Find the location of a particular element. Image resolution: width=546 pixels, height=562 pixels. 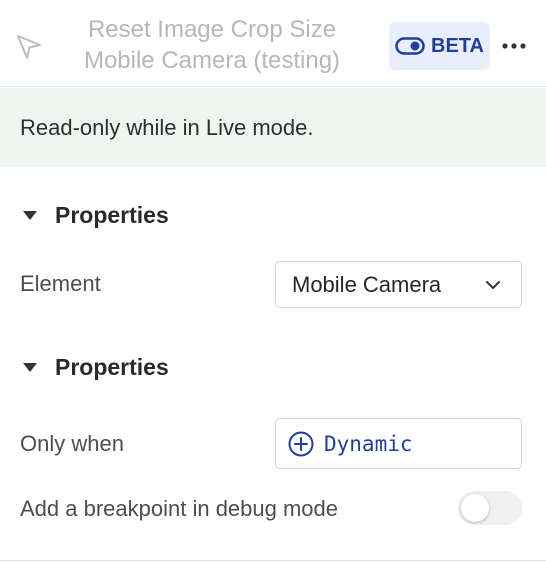

only-when-label: Only when is located at coordinates (72, 443).